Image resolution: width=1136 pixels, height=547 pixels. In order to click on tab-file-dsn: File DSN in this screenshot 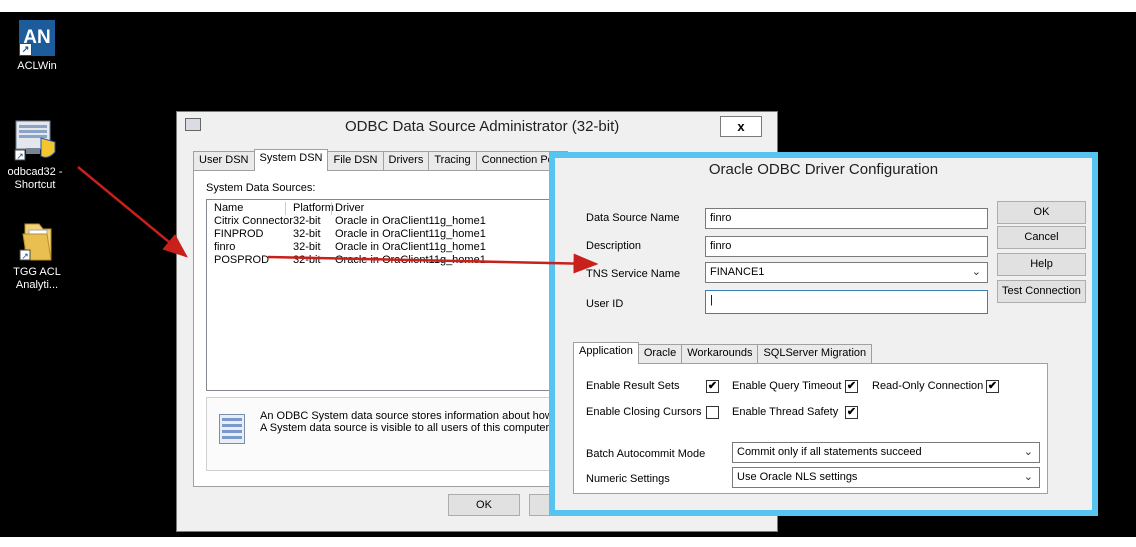, I will do `click(355, 161)`.